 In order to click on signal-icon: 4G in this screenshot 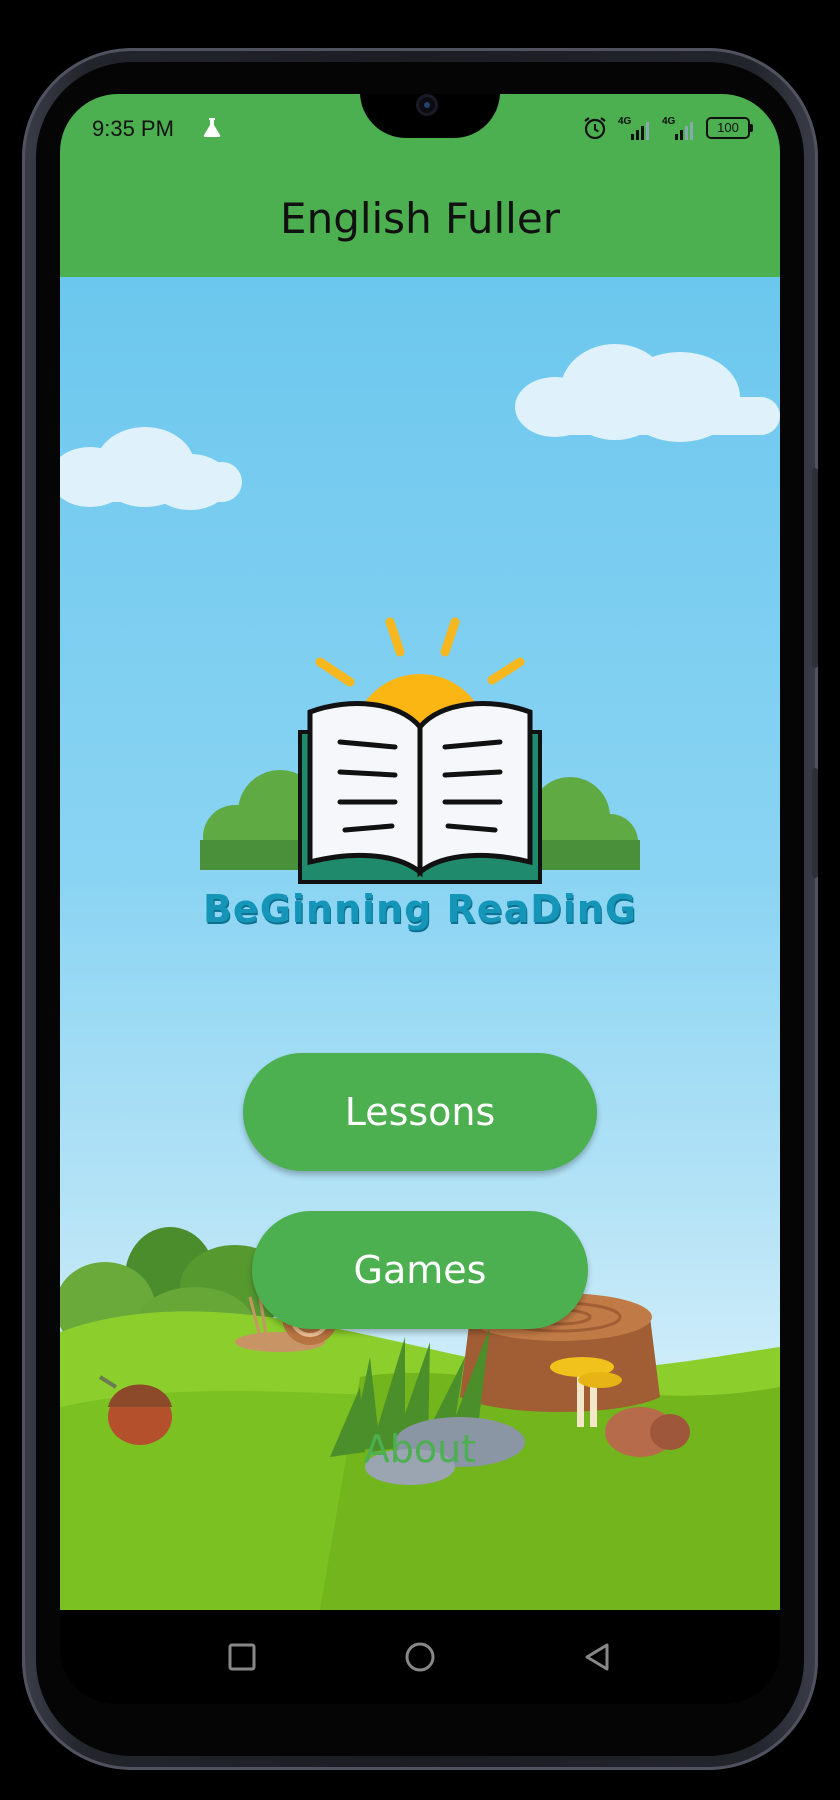, I will do `click(635, 128)`.